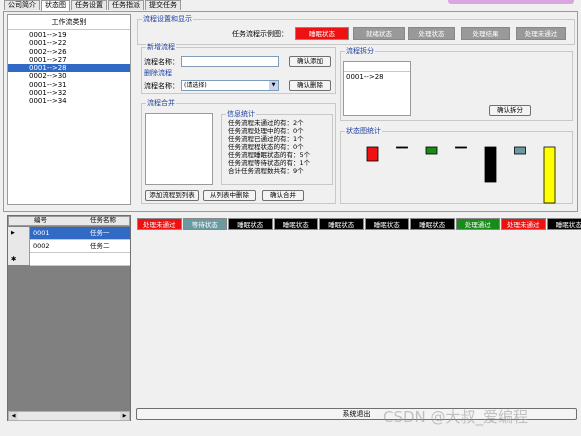 This screenshot has width=581, height=436. What do you see at coordinates (161, 86) in the screenshot?
I see `delete-name-label: 流程名称：` at bounding box center [161, 86].